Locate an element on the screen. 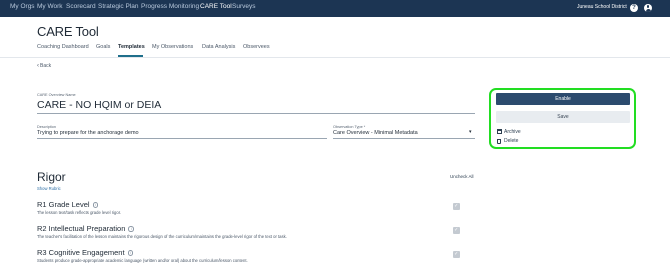  tab-my-observations: My Observations is located at coordinates (172, 47).